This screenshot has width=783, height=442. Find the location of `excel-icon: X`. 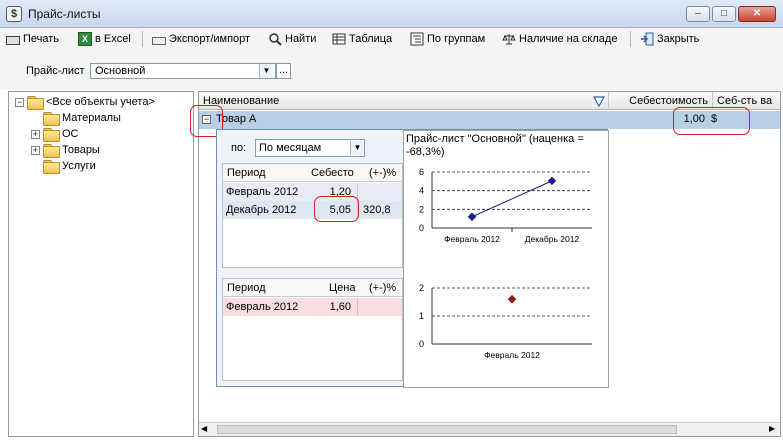

excel-icon: X is located at coordinates (85, 39).